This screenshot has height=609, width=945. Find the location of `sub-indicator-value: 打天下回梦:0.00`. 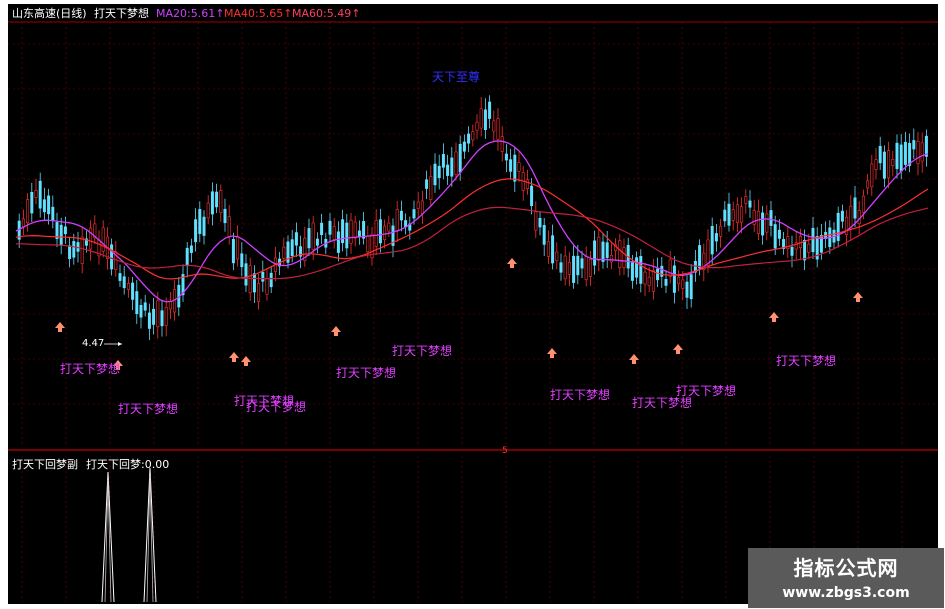

sub-indicator-value: 打天下回梦:0.00 is located at coordinates (128, 464).